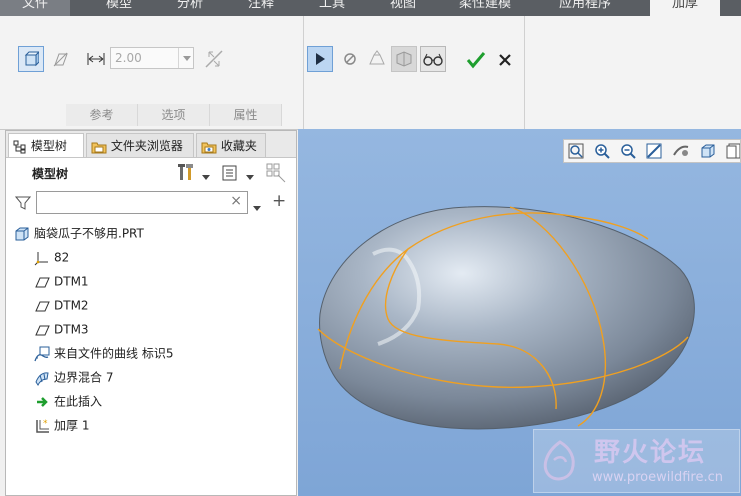 The image size is (741, 496). I want to click on group-properties: 属性, so click(246, 115).